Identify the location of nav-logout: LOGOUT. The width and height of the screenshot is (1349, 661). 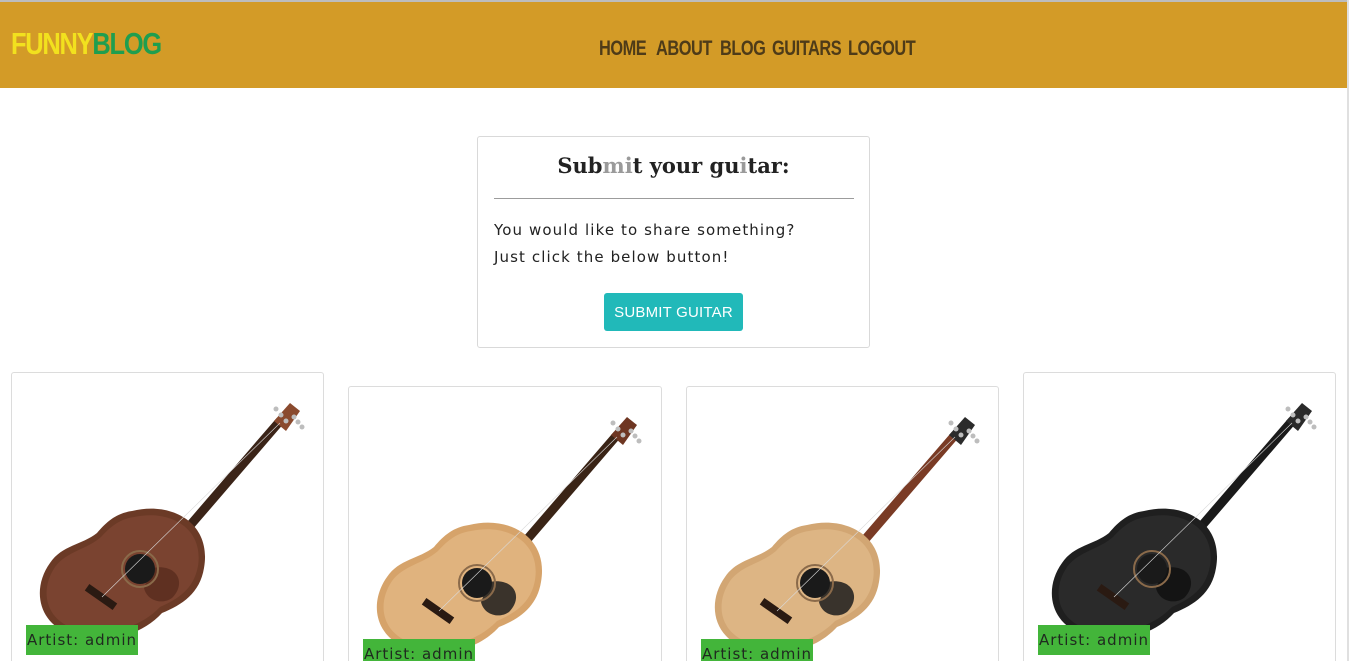
(882, 49).